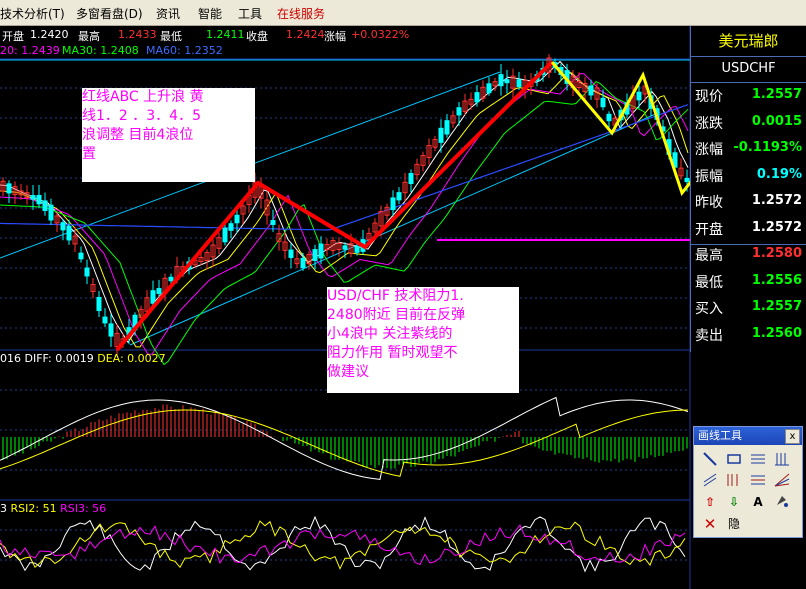 This screenshot has height=589, width=806. I want to click on fan-lines-icon, so click(758, 481).